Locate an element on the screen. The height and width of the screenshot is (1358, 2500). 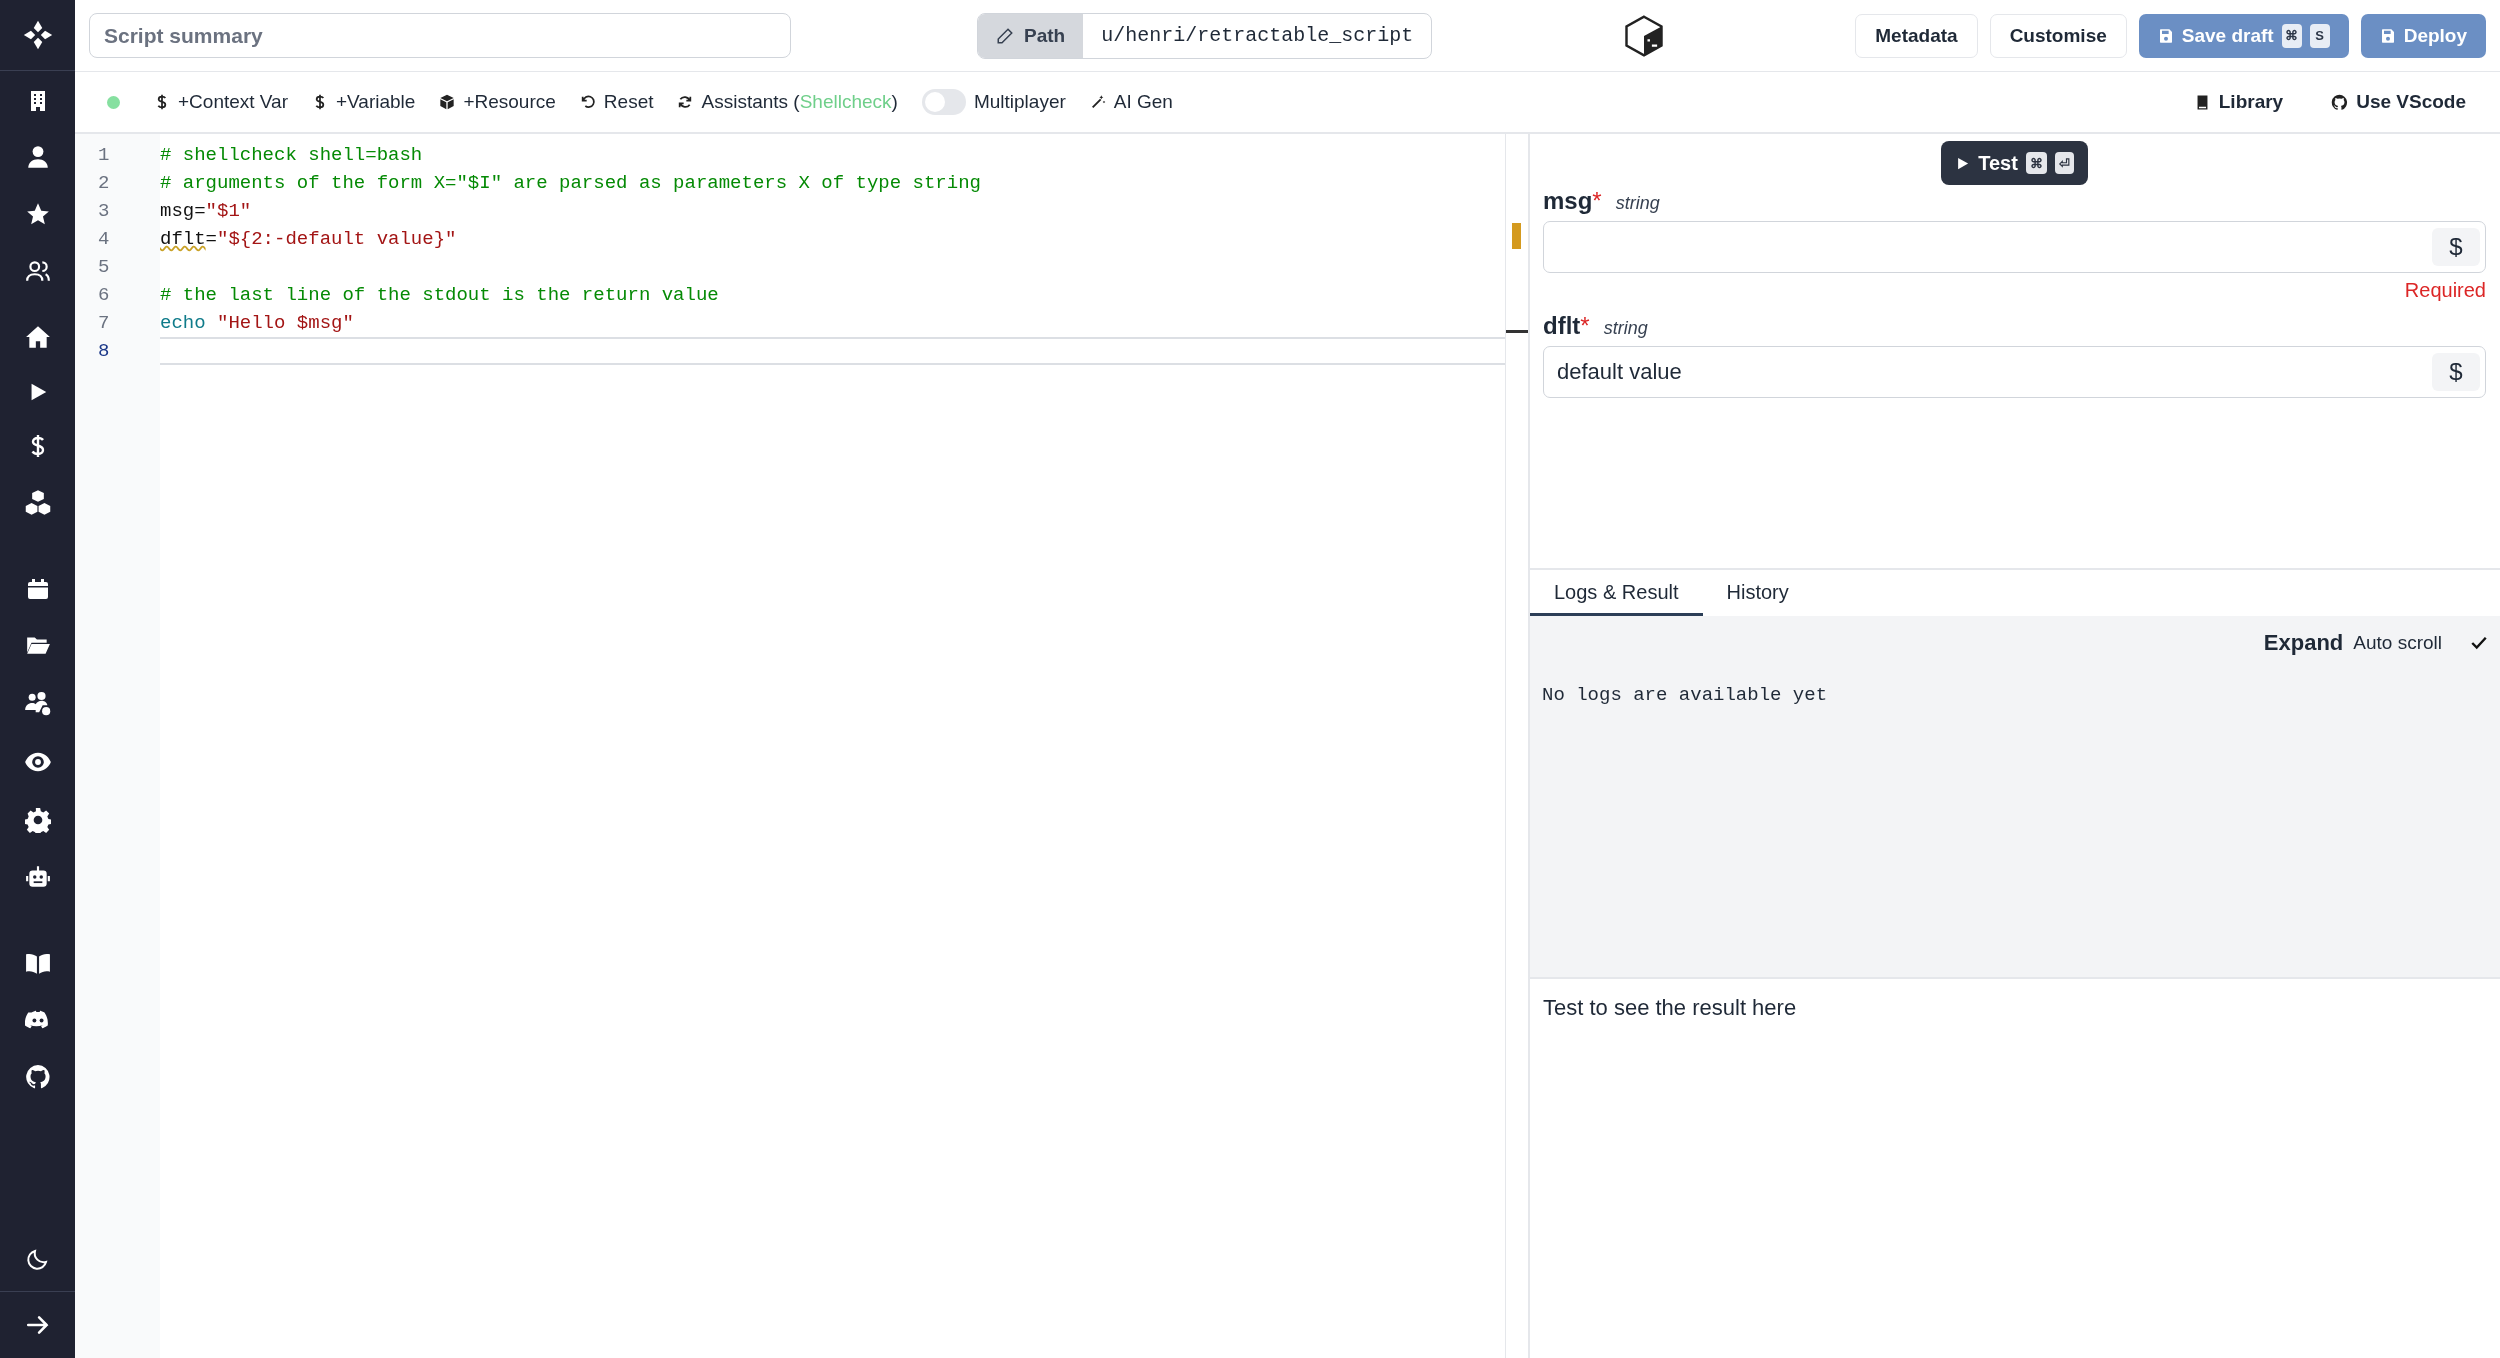
argument-field: default value $ is located at coordinates (2014, 372).